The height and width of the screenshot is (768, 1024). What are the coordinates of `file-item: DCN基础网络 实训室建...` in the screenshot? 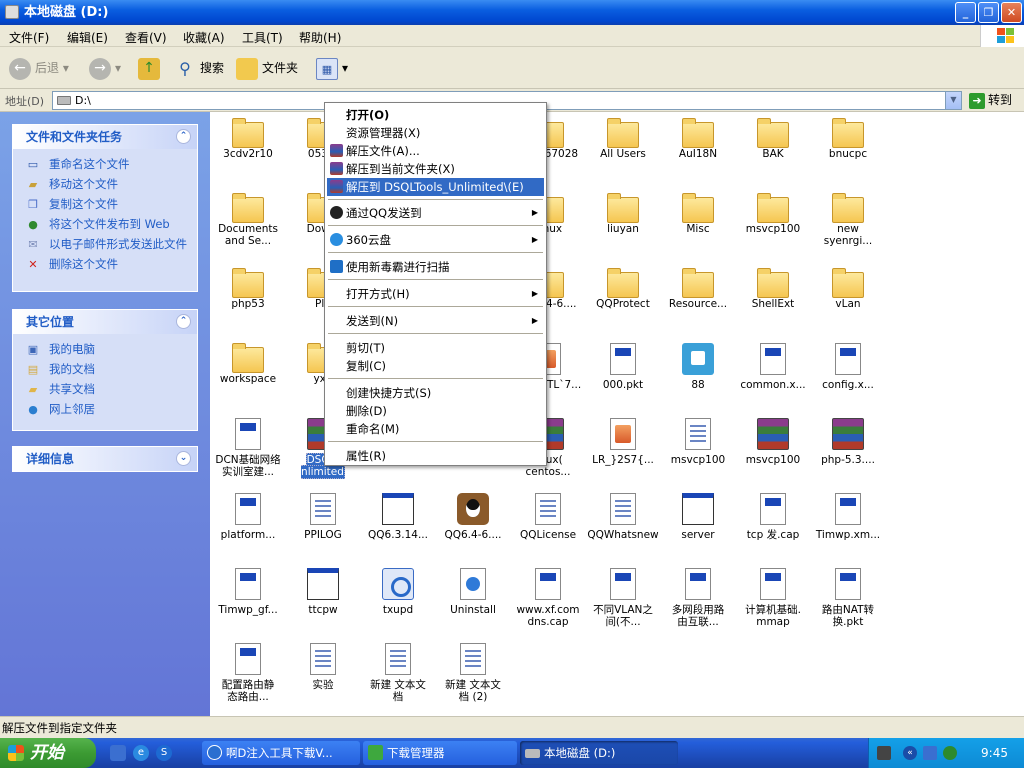 It's located at (248, 448).